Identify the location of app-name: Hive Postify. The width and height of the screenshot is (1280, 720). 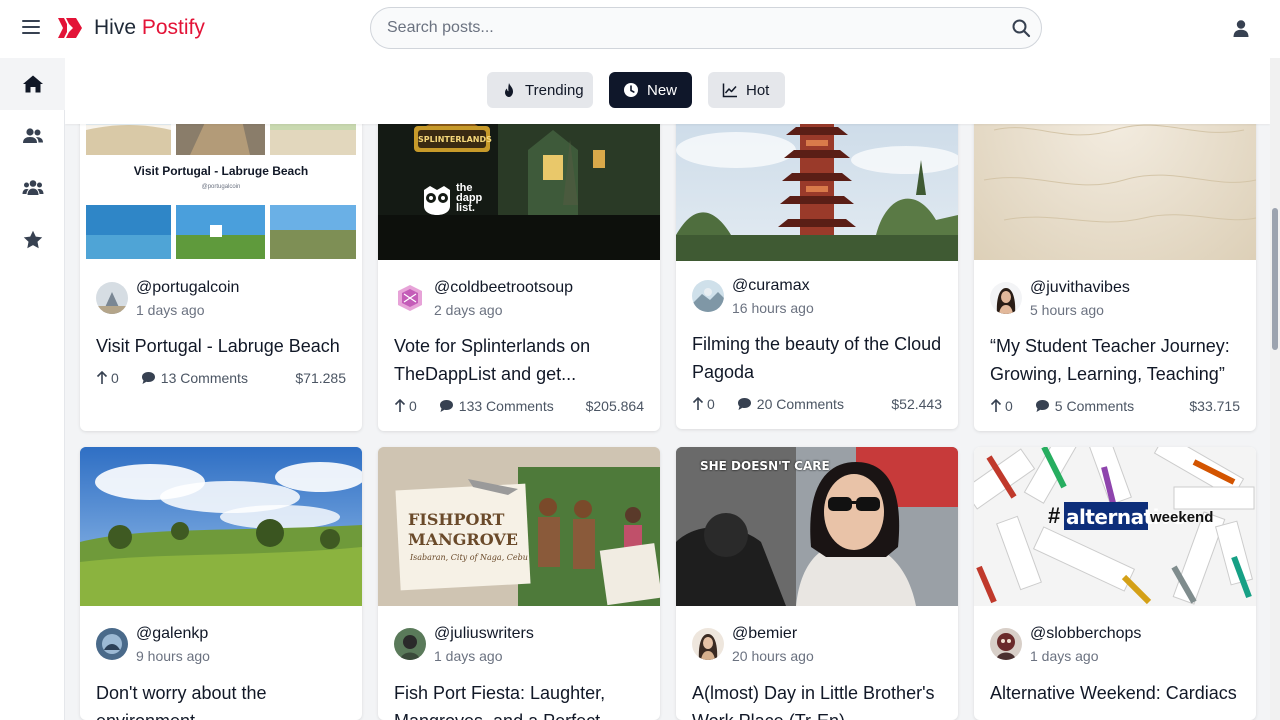
(149, 27).